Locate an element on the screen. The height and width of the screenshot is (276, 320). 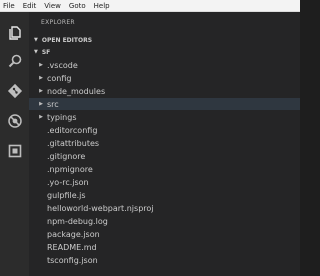
menu-help: Help is located at coordinates (102, 6).